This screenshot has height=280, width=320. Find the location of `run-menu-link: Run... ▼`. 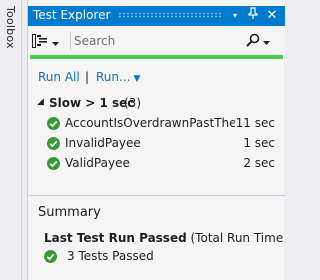

run-menu-link: Run... ▼ is located at coordinates (118, 77).